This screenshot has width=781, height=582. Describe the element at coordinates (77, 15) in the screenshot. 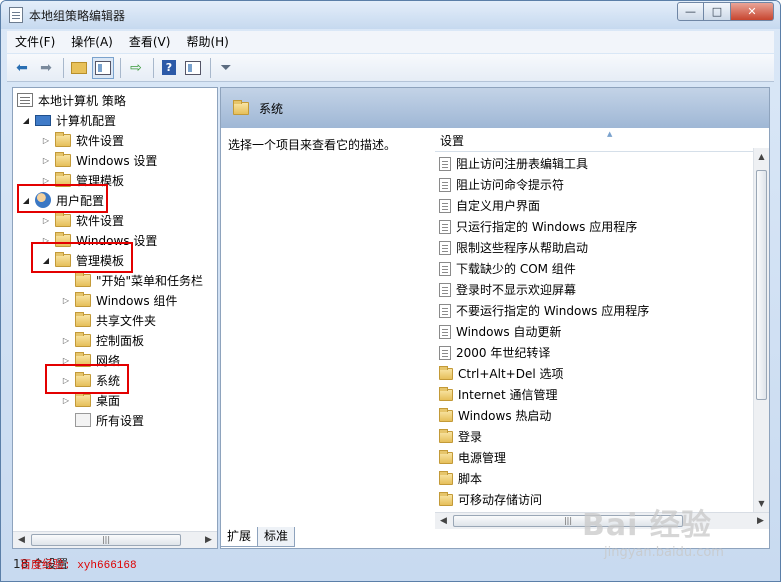

I see `window-title: 本地组策略编辑器` at that location.